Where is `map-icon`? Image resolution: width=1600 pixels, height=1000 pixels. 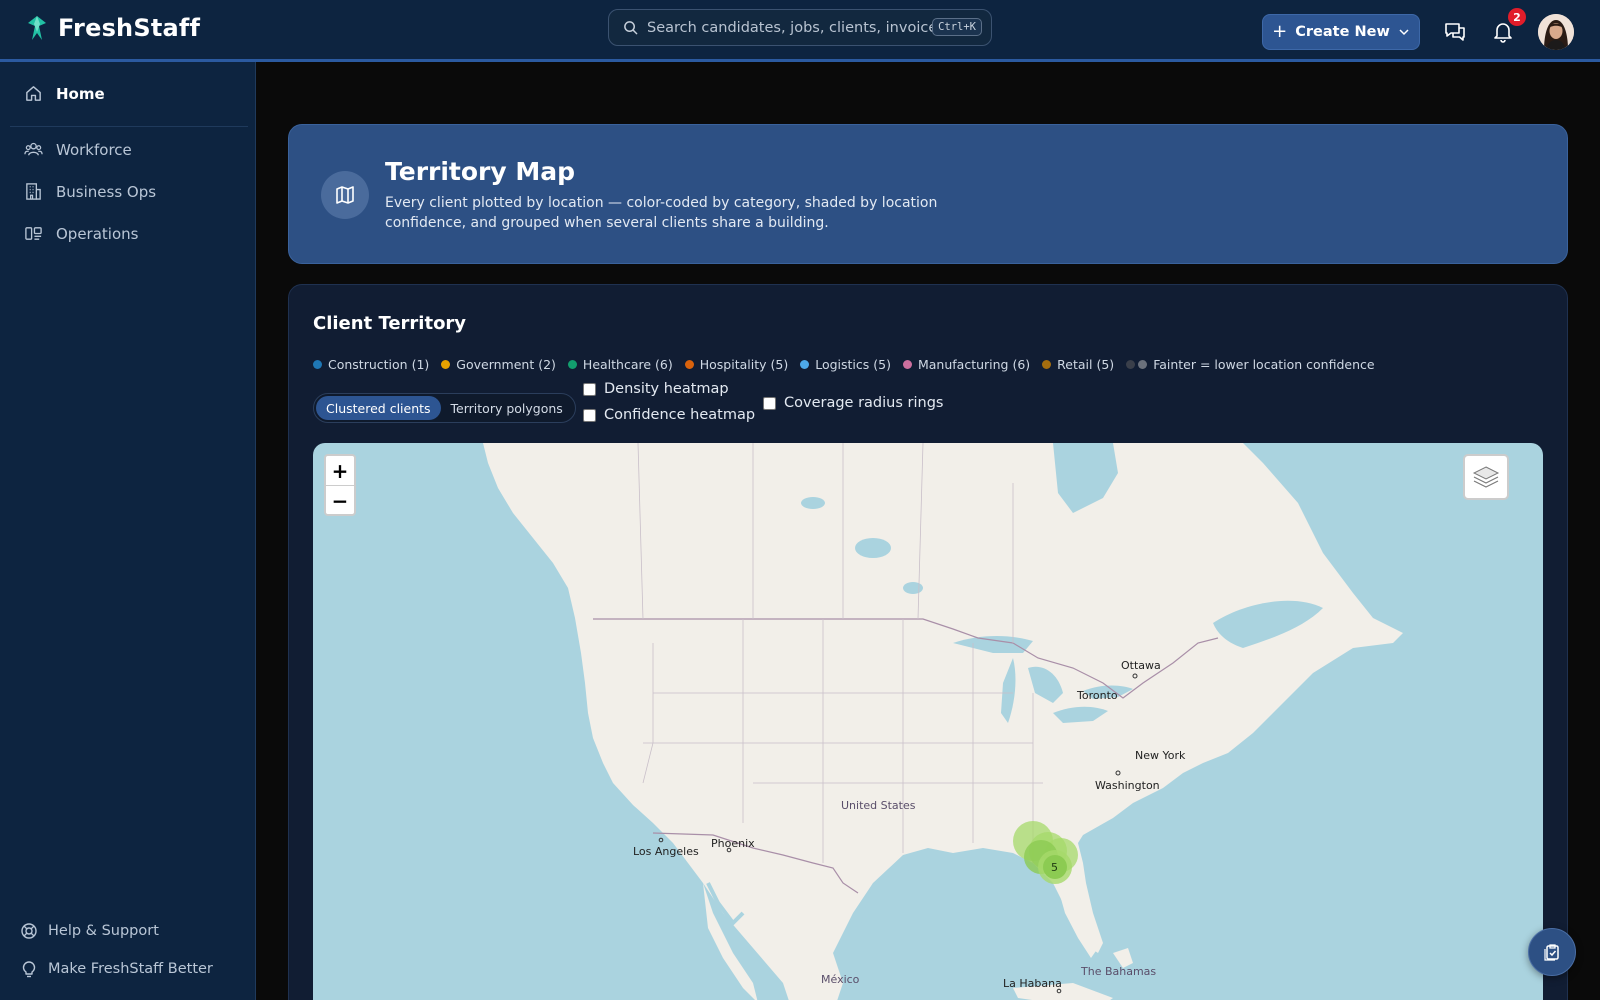
map-icon is located at coordinates (345, 195).